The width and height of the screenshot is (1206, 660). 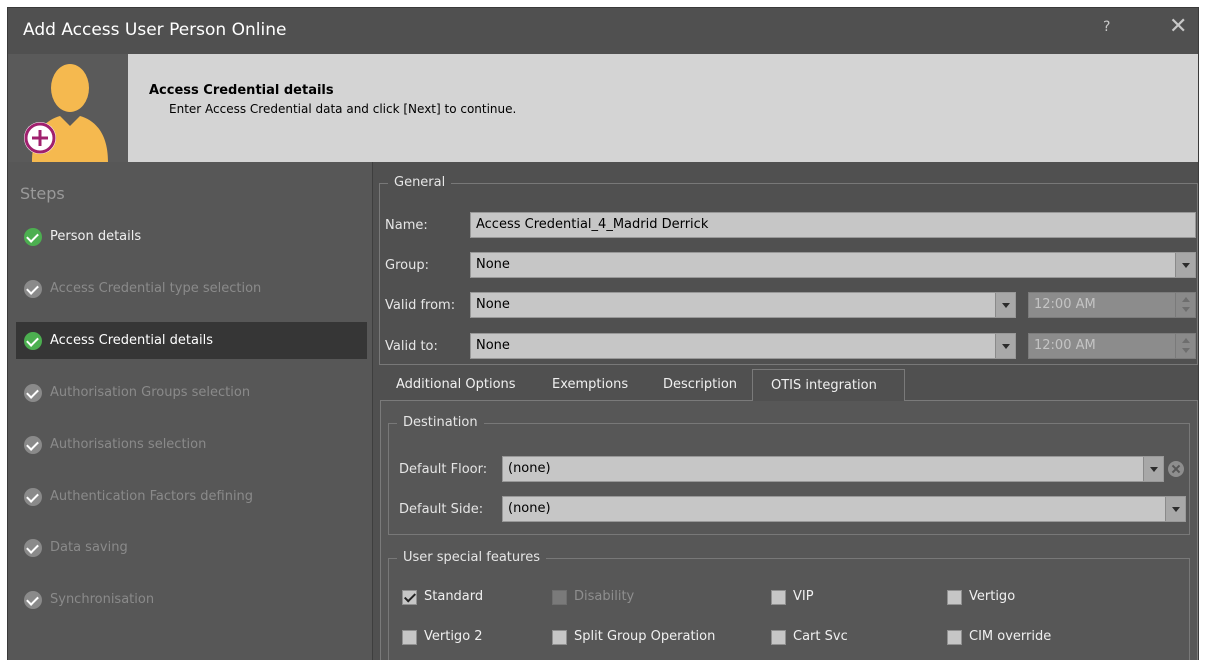 What do you see at coordinates (456, 384) in the screenshot?
I see `tab-additional-options: Additional Options` at bounding box center [456, 384].